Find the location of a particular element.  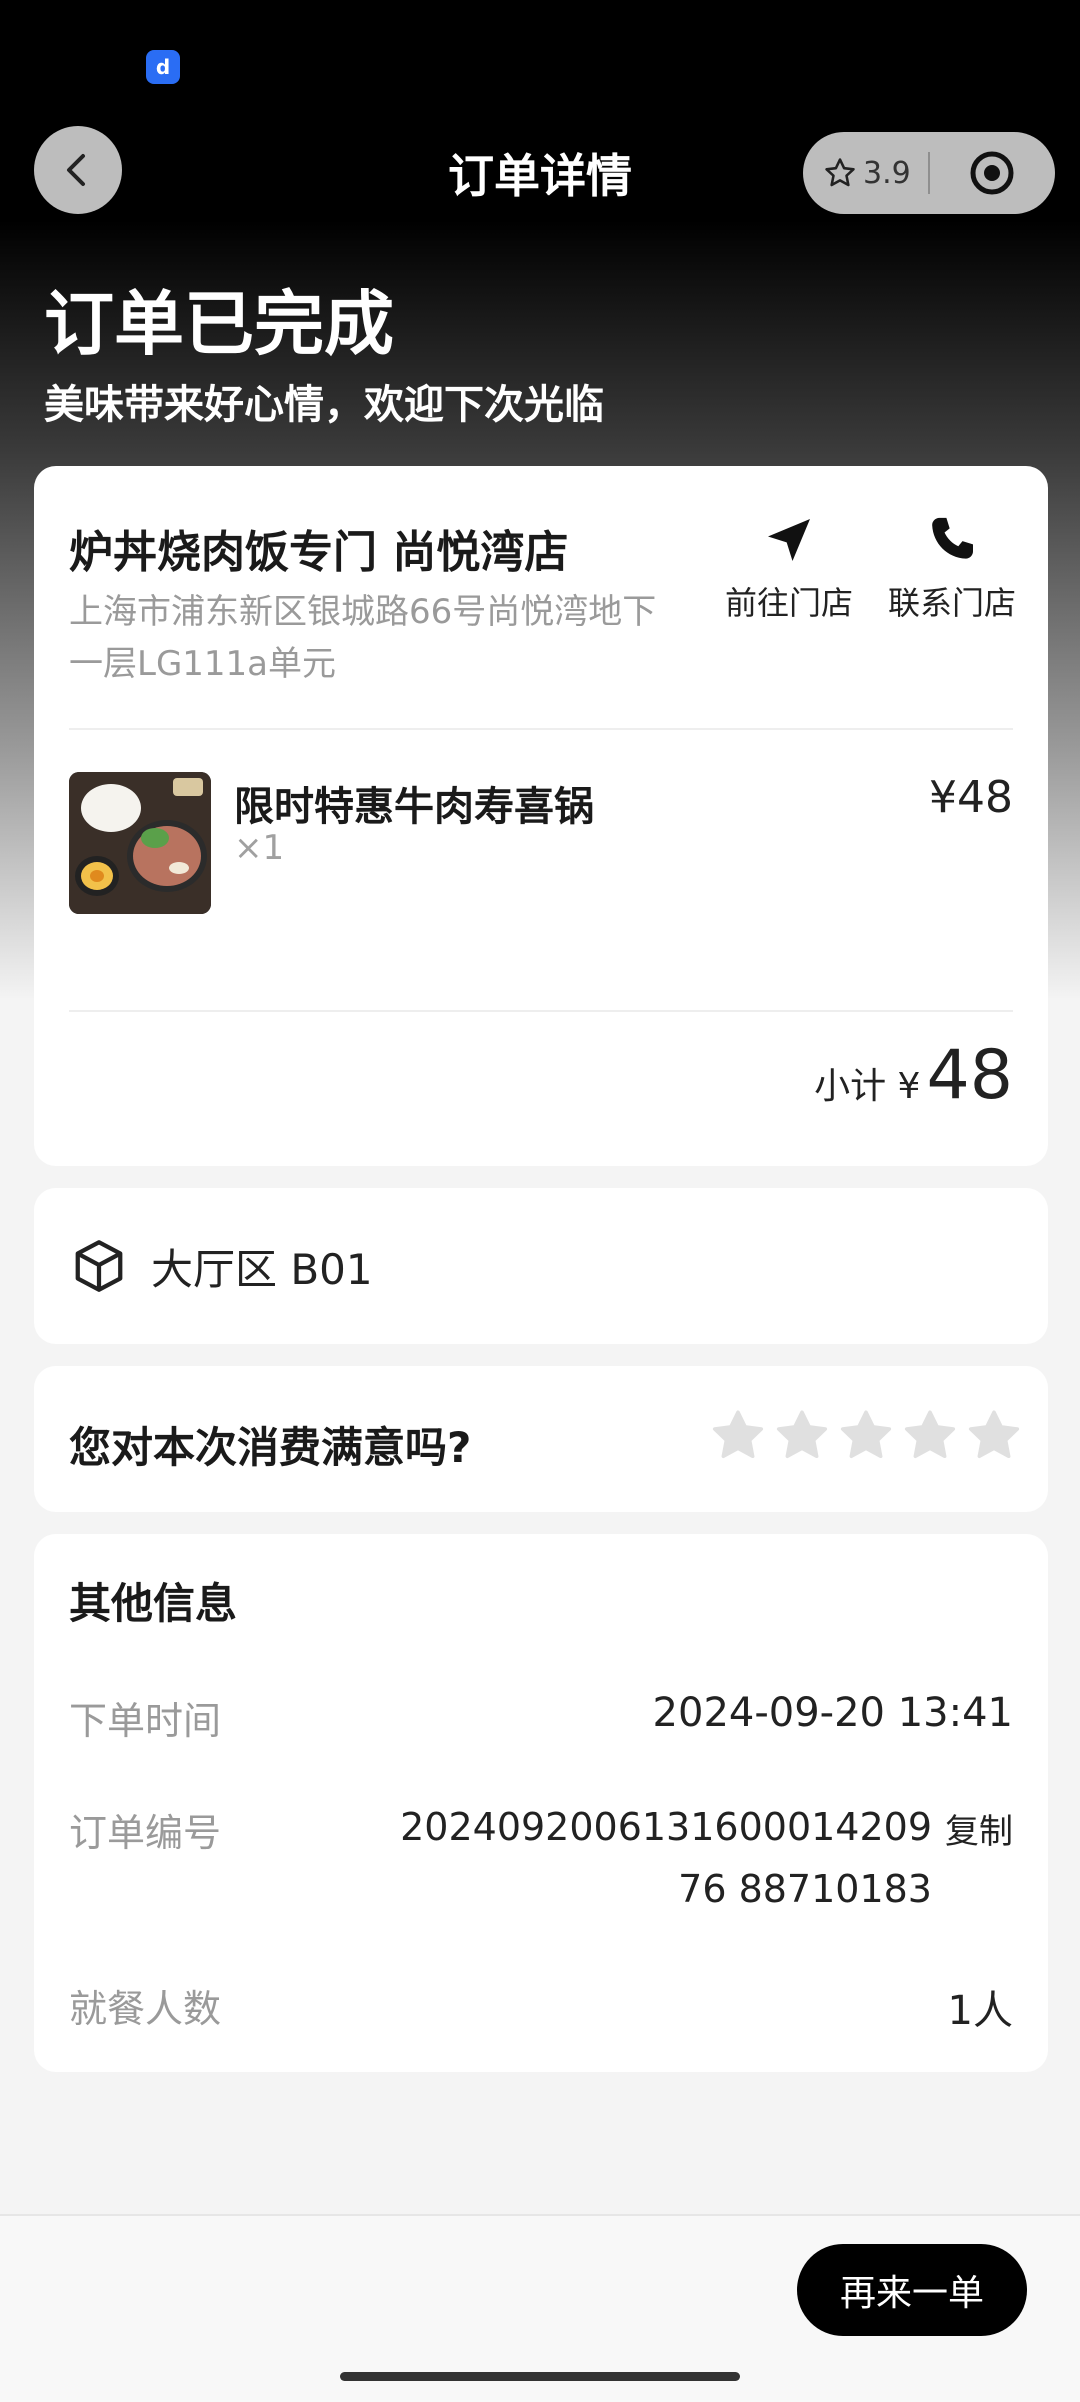

subtotal: 小计 ¥ 48 is located at coordinates (913, 1075).